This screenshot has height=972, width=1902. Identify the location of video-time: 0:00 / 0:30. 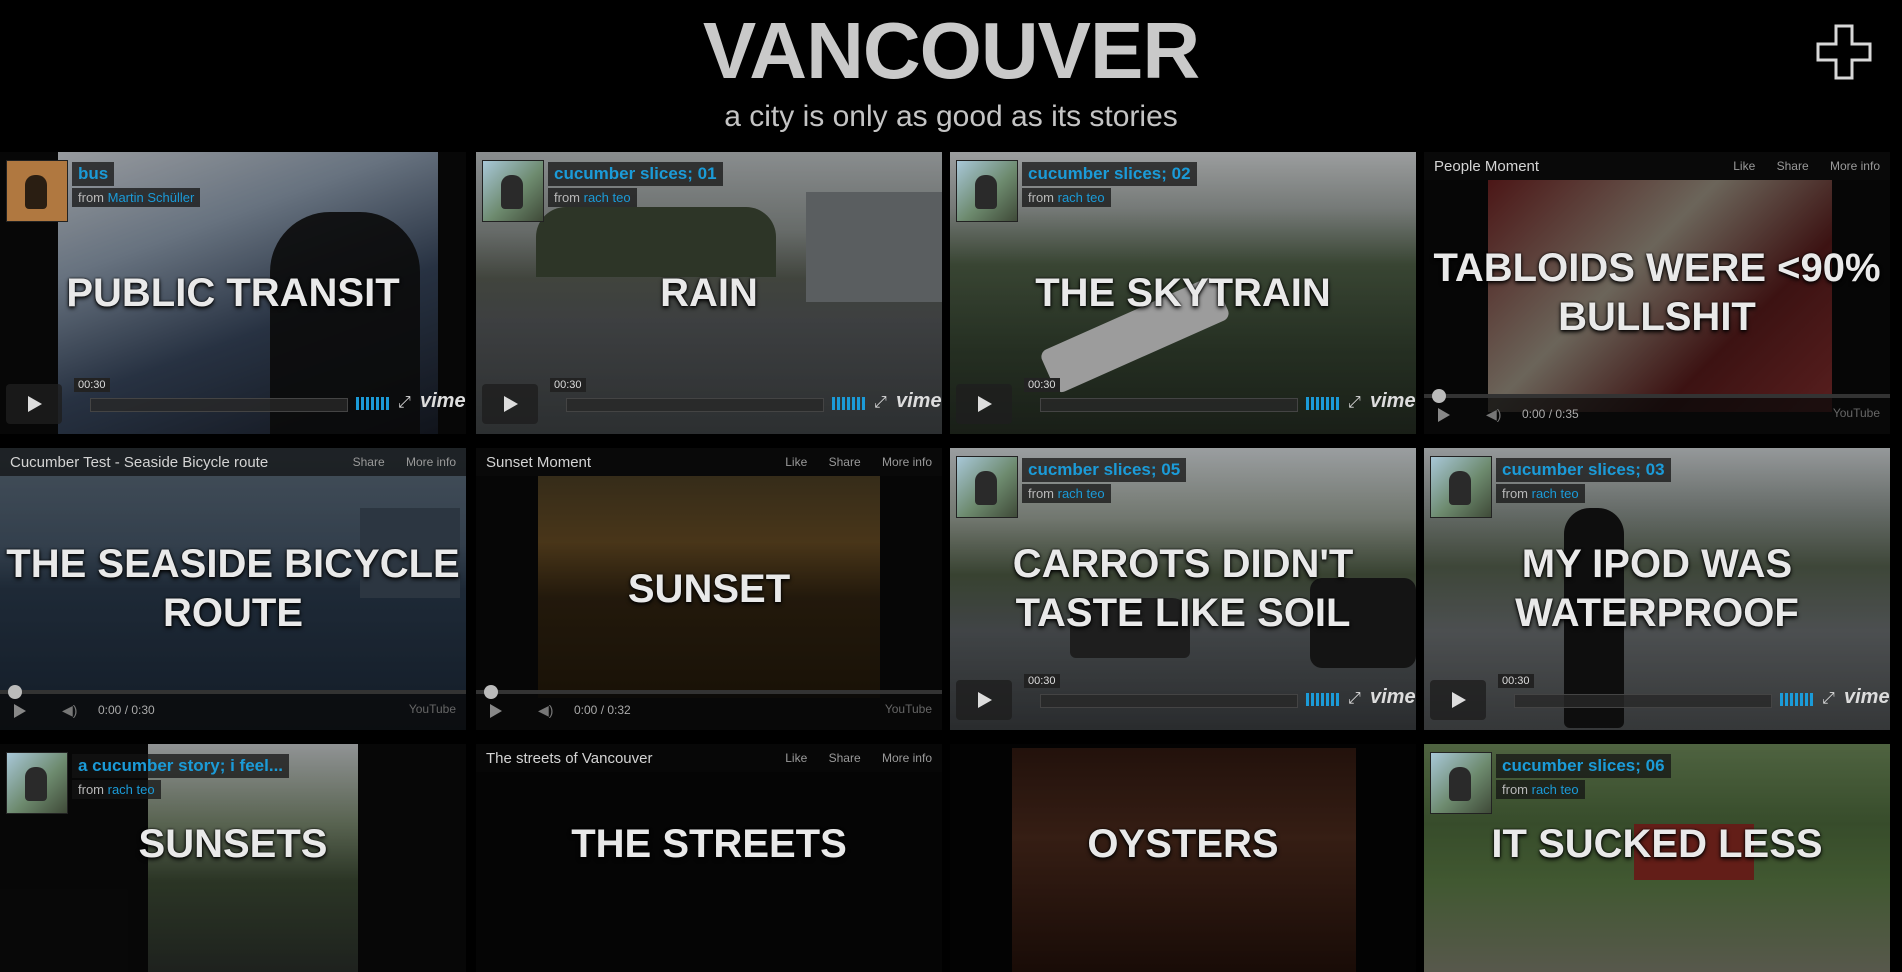
(126, 710).